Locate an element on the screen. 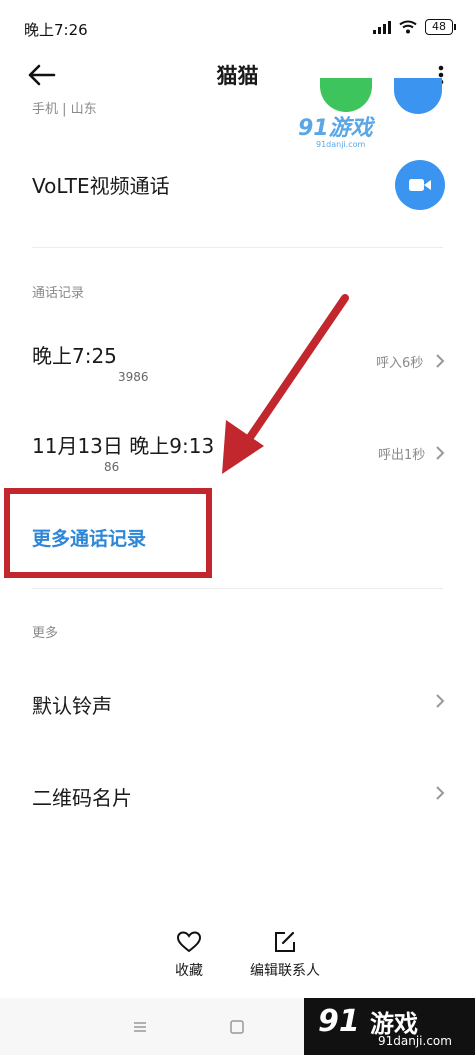 This screenshot has height=1055, width=475. wifi-icon is located at coordinates (408, 27).